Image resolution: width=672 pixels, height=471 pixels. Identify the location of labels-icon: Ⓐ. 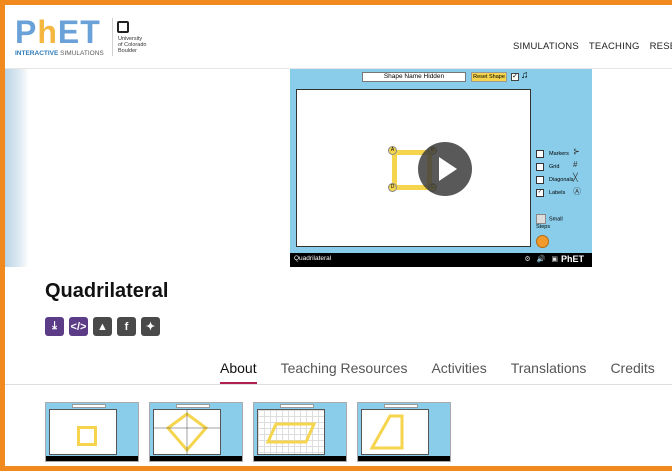
(577, 191).